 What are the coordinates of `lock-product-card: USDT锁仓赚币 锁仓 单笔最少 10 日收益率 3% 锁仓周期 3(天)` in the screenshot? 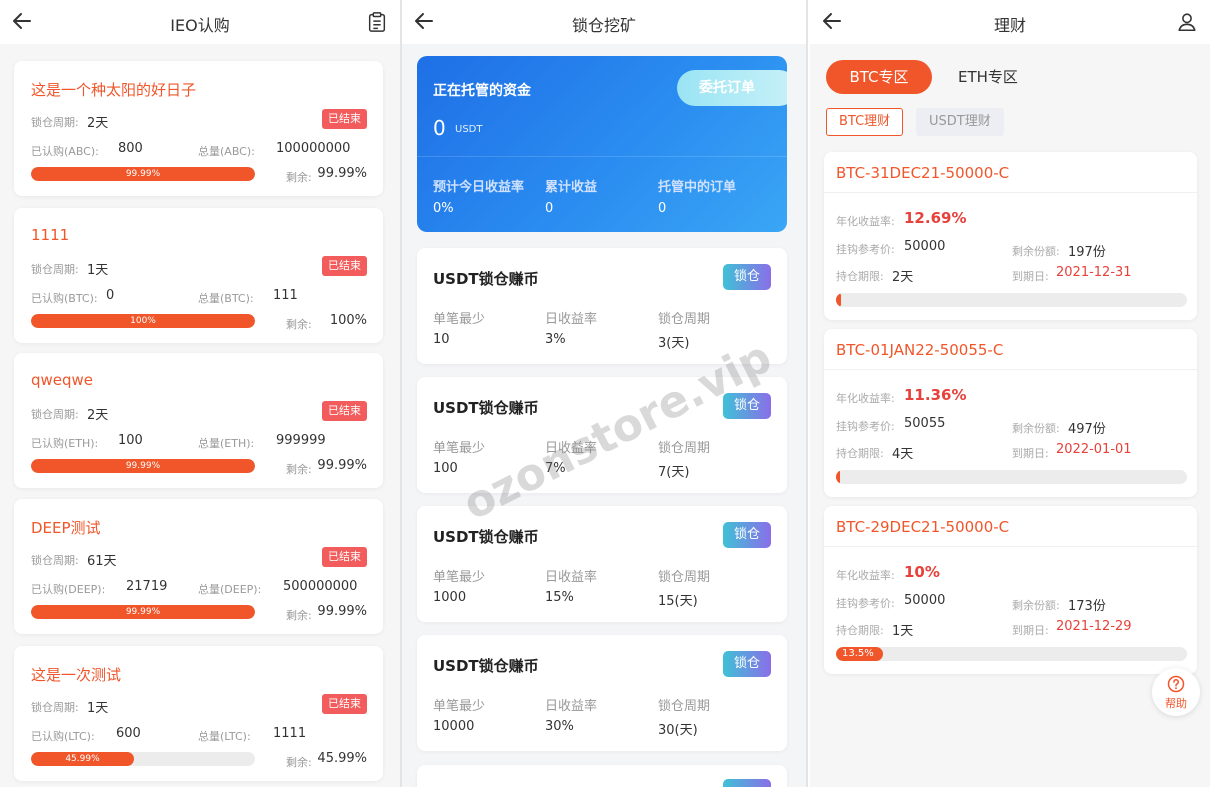 It's located at (602, 306).